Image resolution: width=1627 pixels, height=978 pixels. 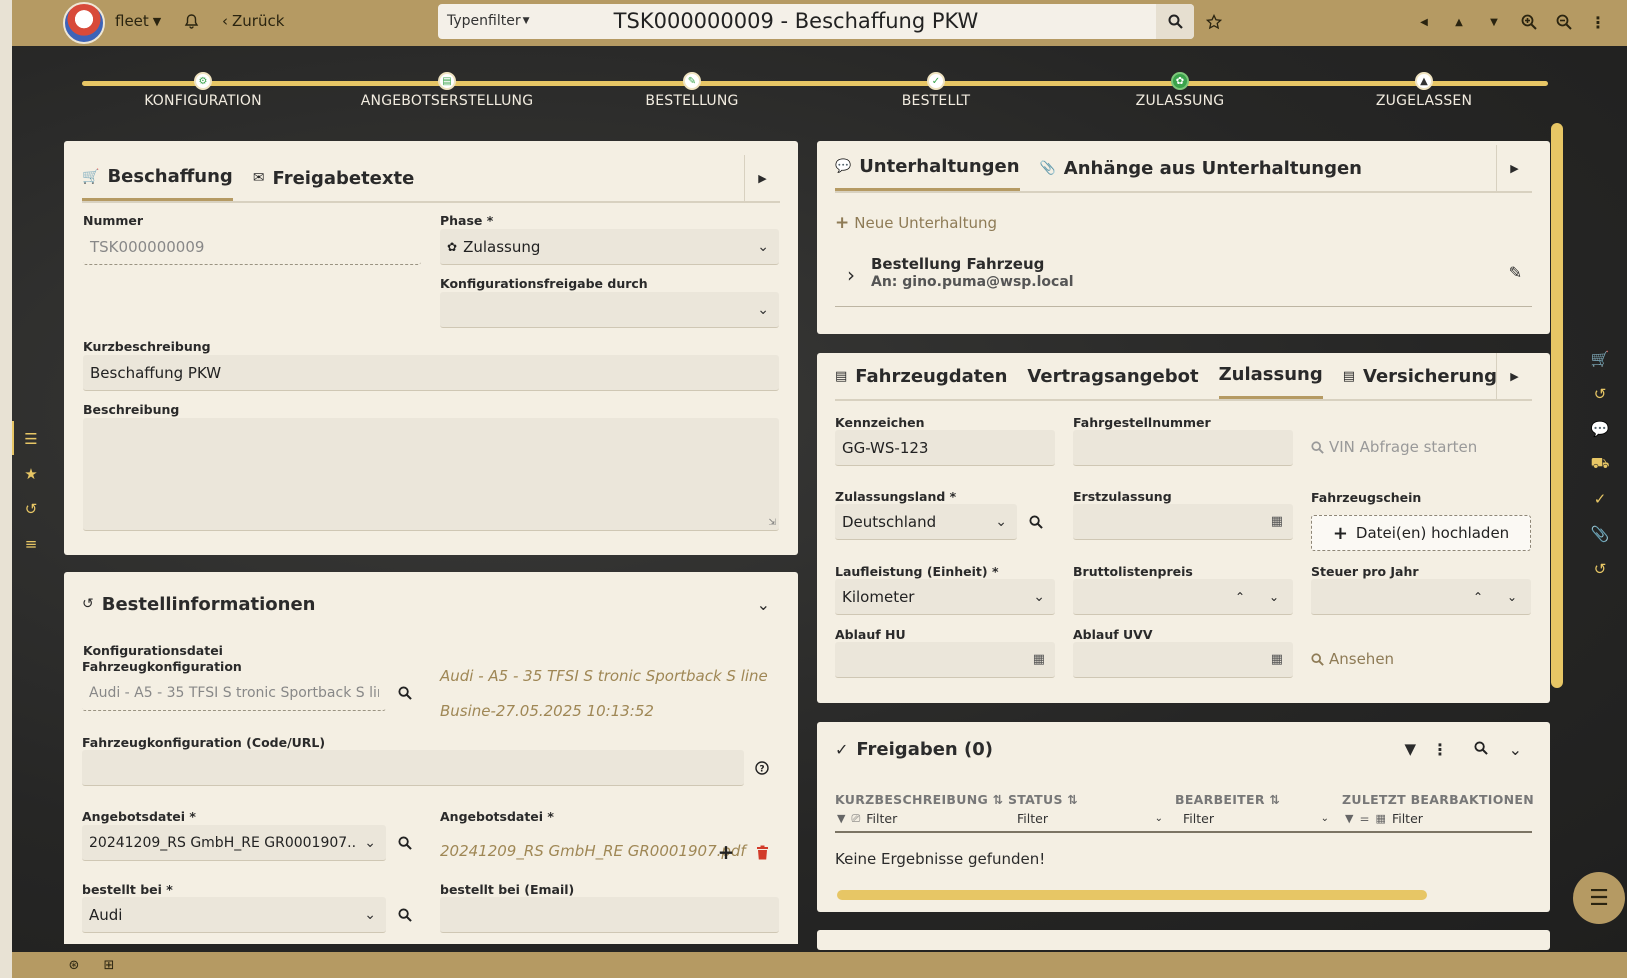 I want to click on step-zulassung: ✿ ZULASSUNG, so click(x=1180, y=90).